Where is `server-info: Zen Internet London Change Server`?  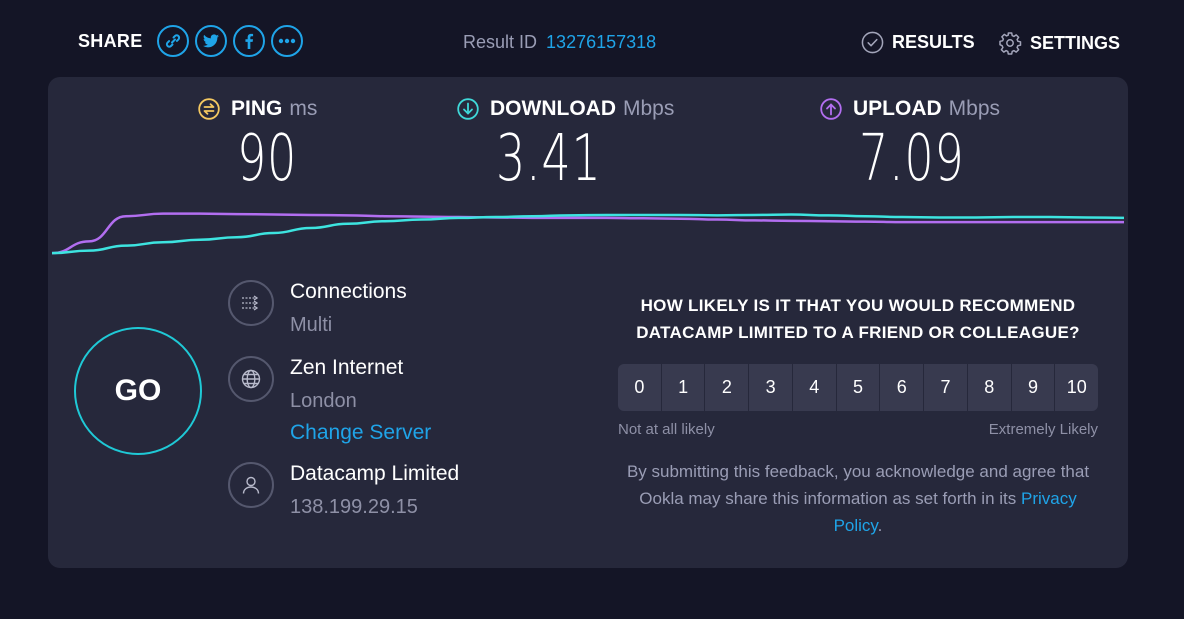 server-info: Zen Internet London Change Server is located at coordinates (329, 400).